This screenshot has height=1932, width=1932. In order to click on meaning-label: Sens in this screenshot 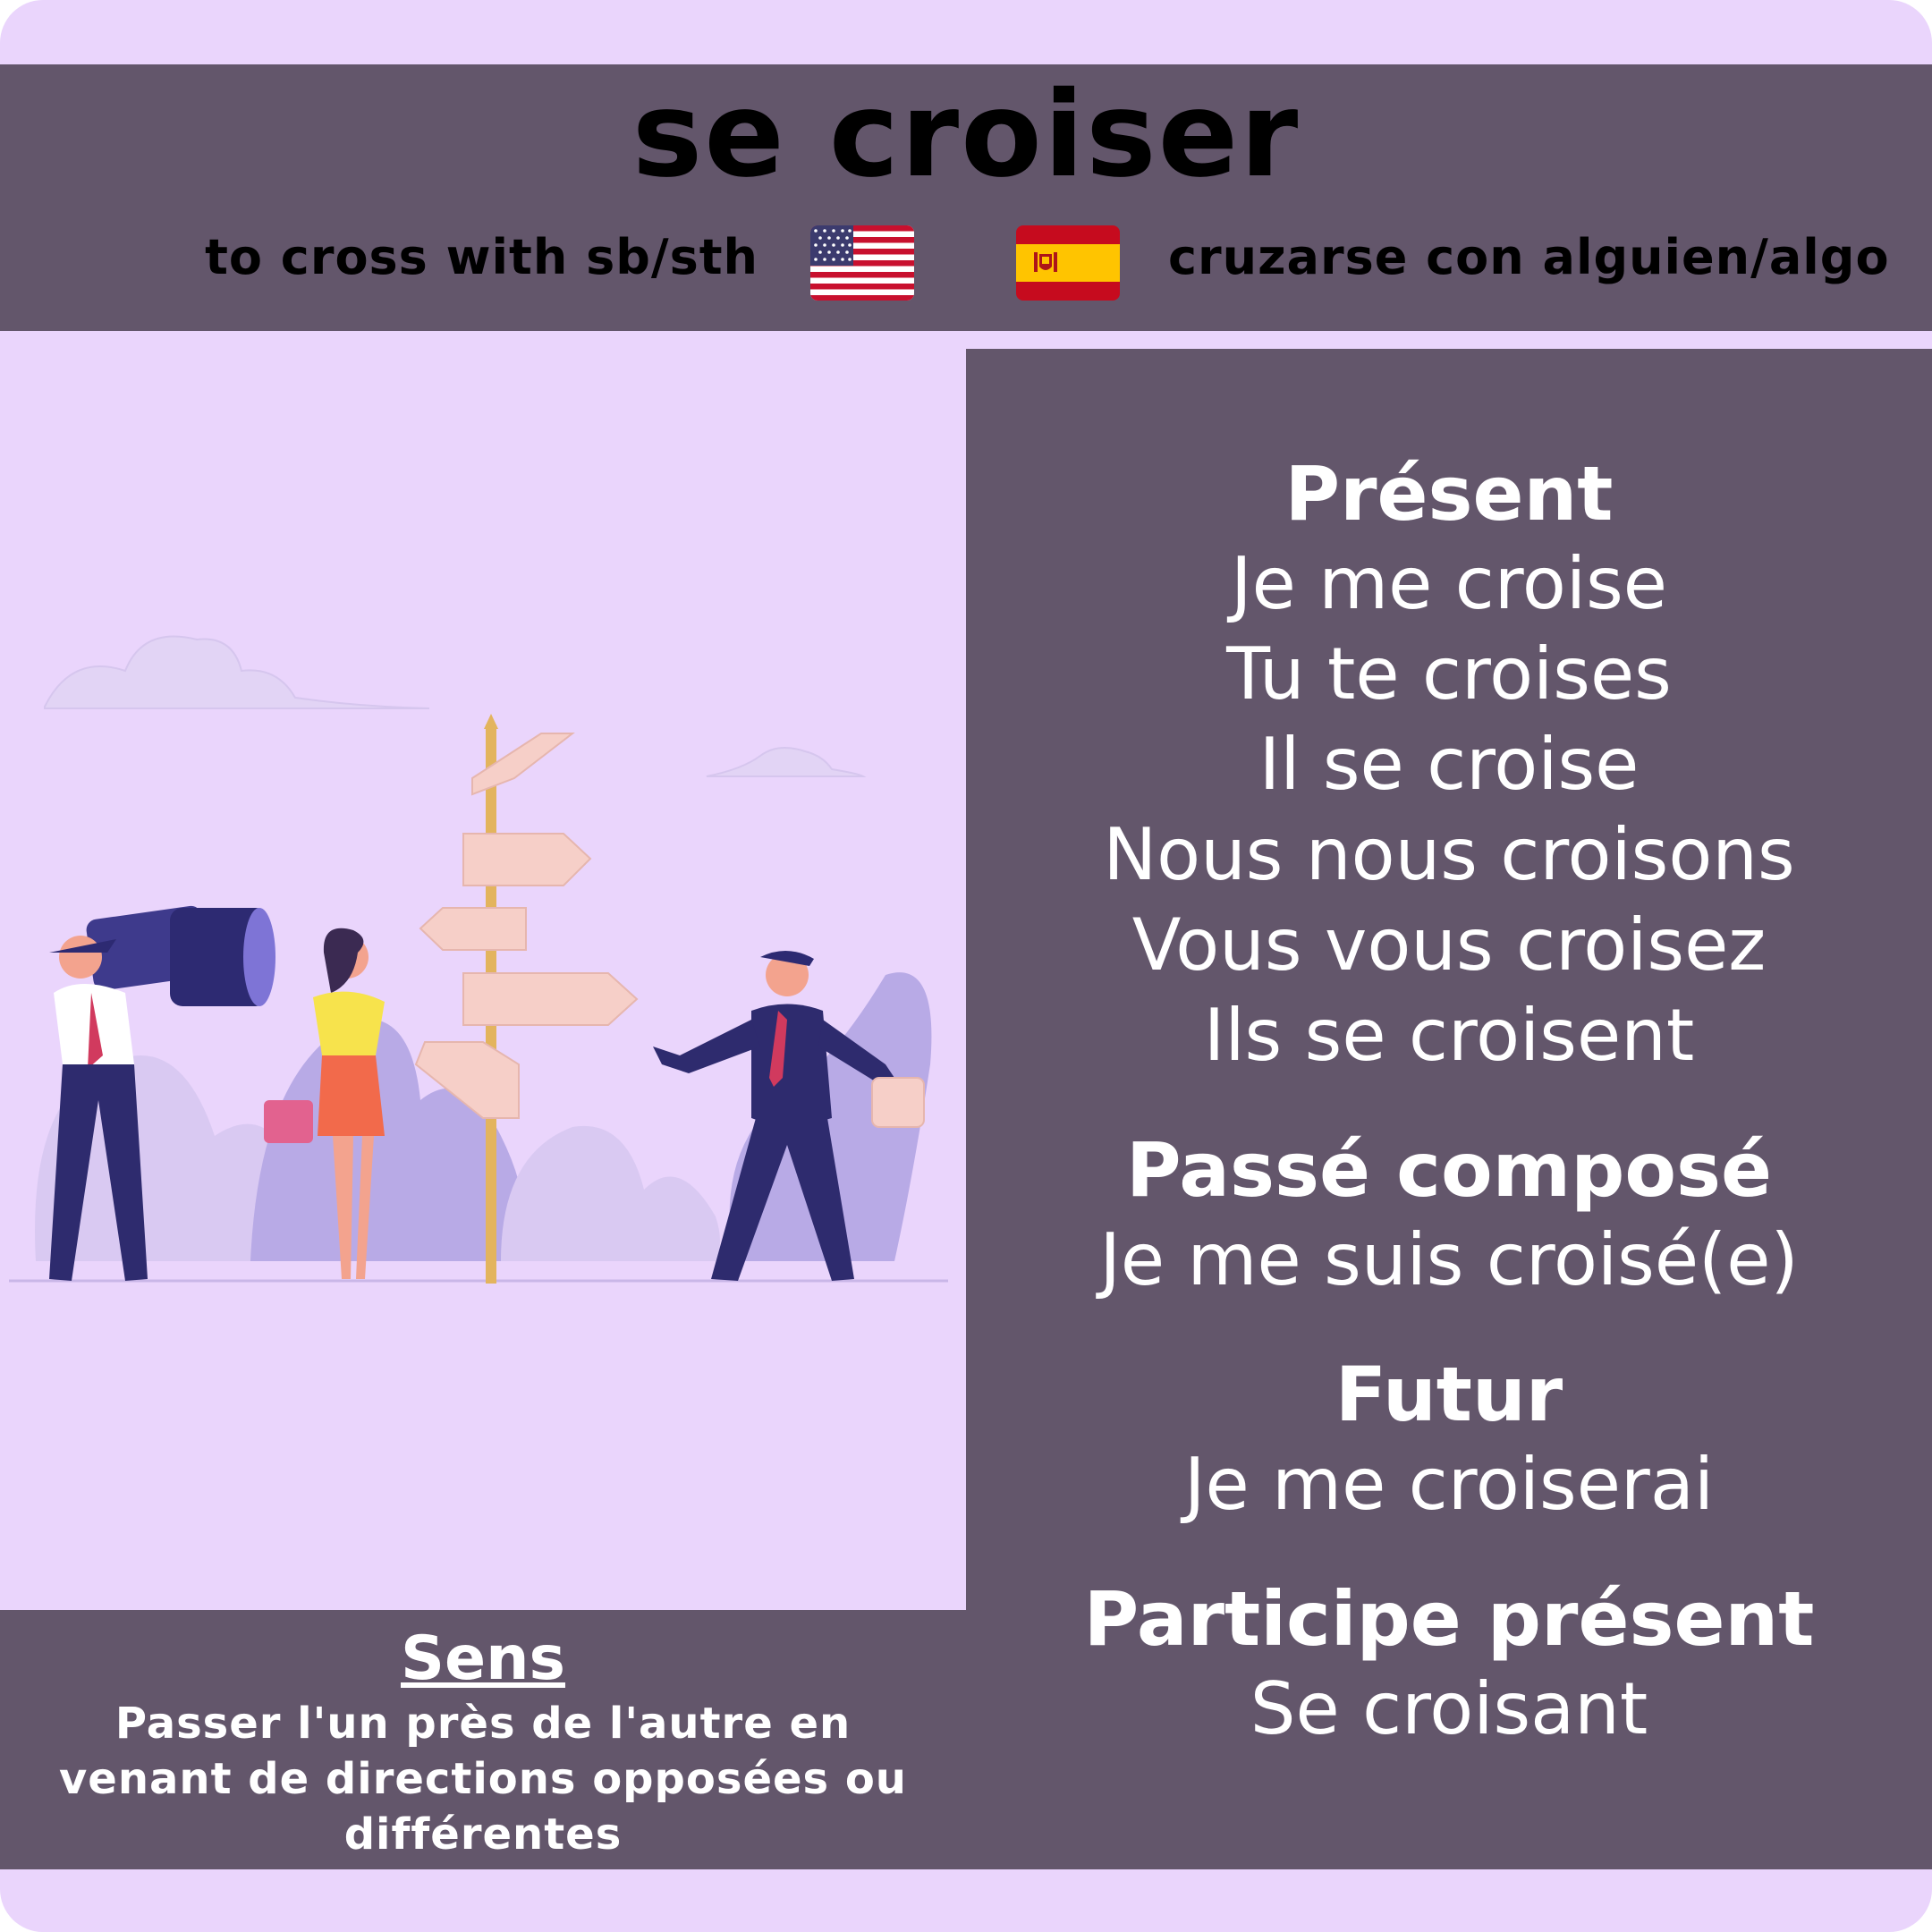, I will do `click(483, 1658)`.